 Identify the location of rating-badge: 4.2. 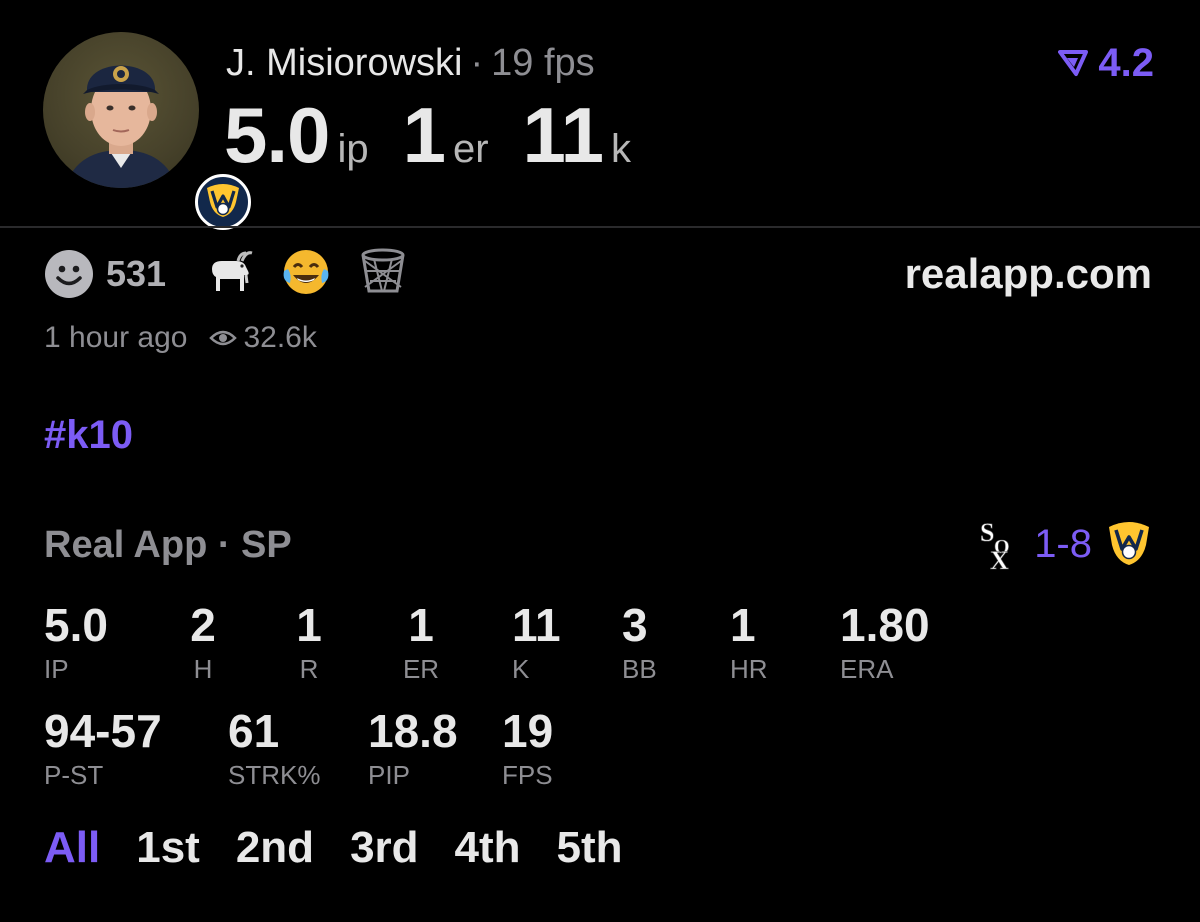
(1106, 63).